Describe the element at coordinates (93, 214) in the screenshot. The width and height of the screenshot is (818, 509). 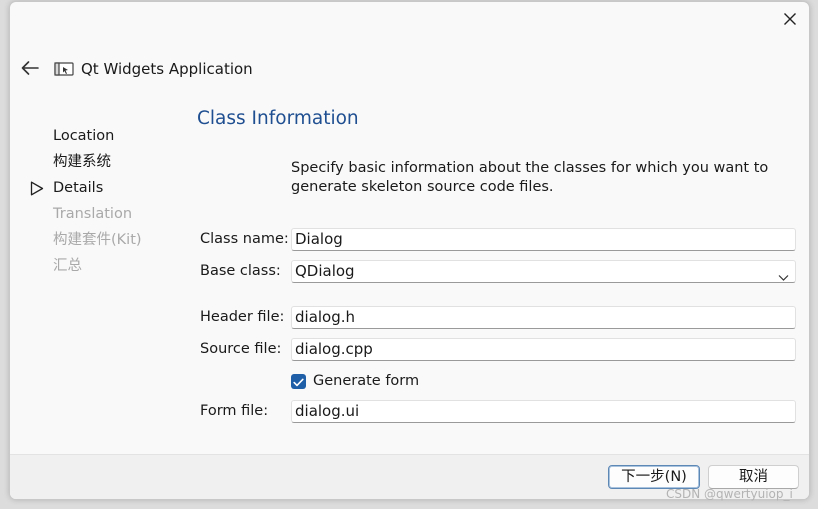
I see `step-label: Translation` at that location.